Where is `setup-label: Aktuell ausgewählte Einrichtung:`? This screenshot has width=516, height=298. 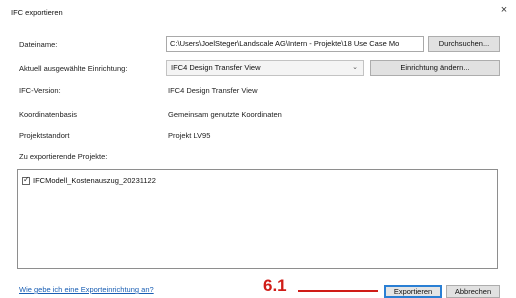
setup-label: Aktuell ausgewählte Einrichtung: is located at coordinates (73, 68).